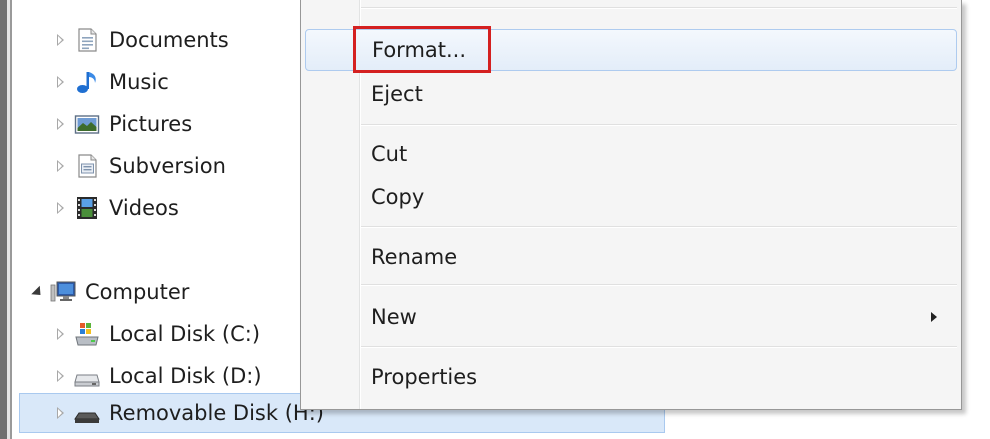  What do you see at coordinates (87, 124) in the screenshot?
I see `pictures-icon` at bounding box center [87, 124].